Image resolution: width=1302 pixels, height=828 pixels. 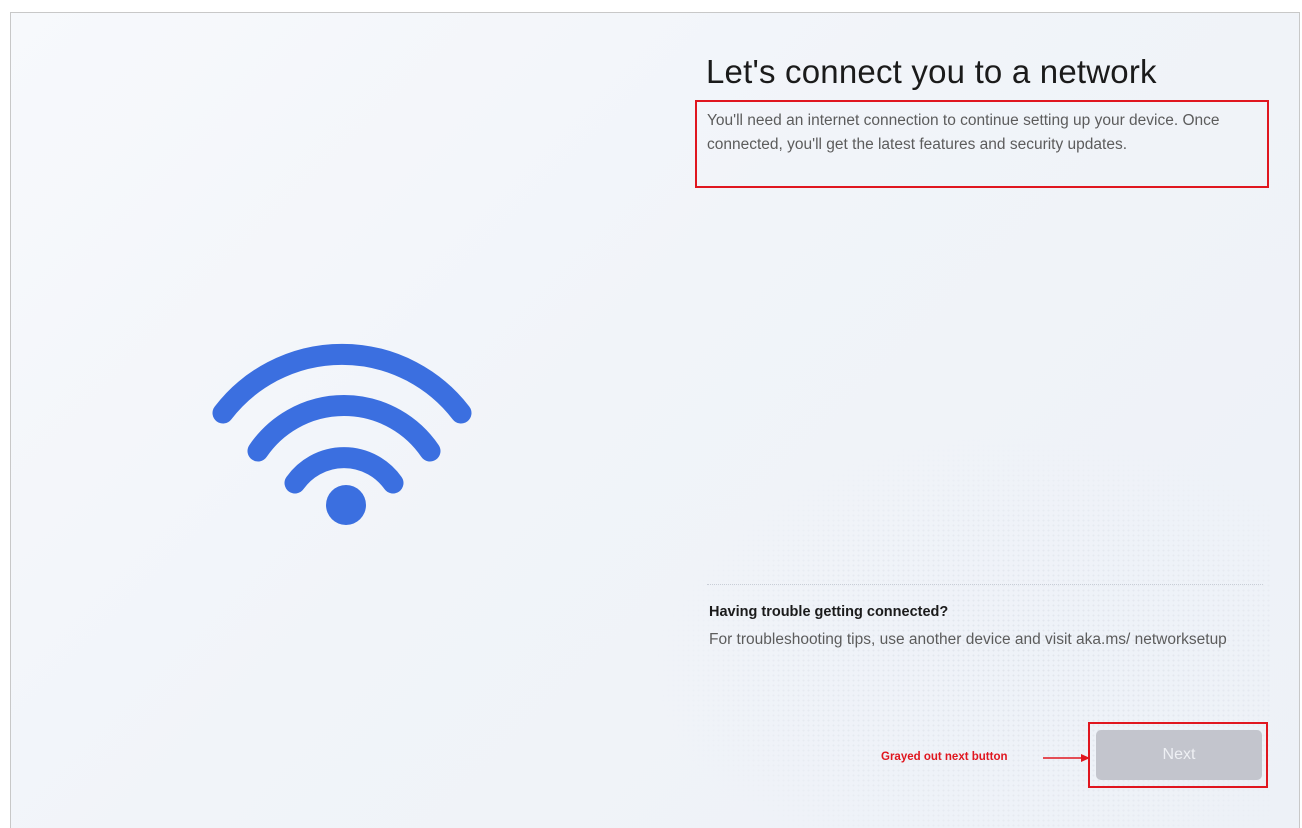 What do you see at coordinates (1066, 758) in the screenshot?
I see `arrow-right-icon` at bounding box center [1066, 758].